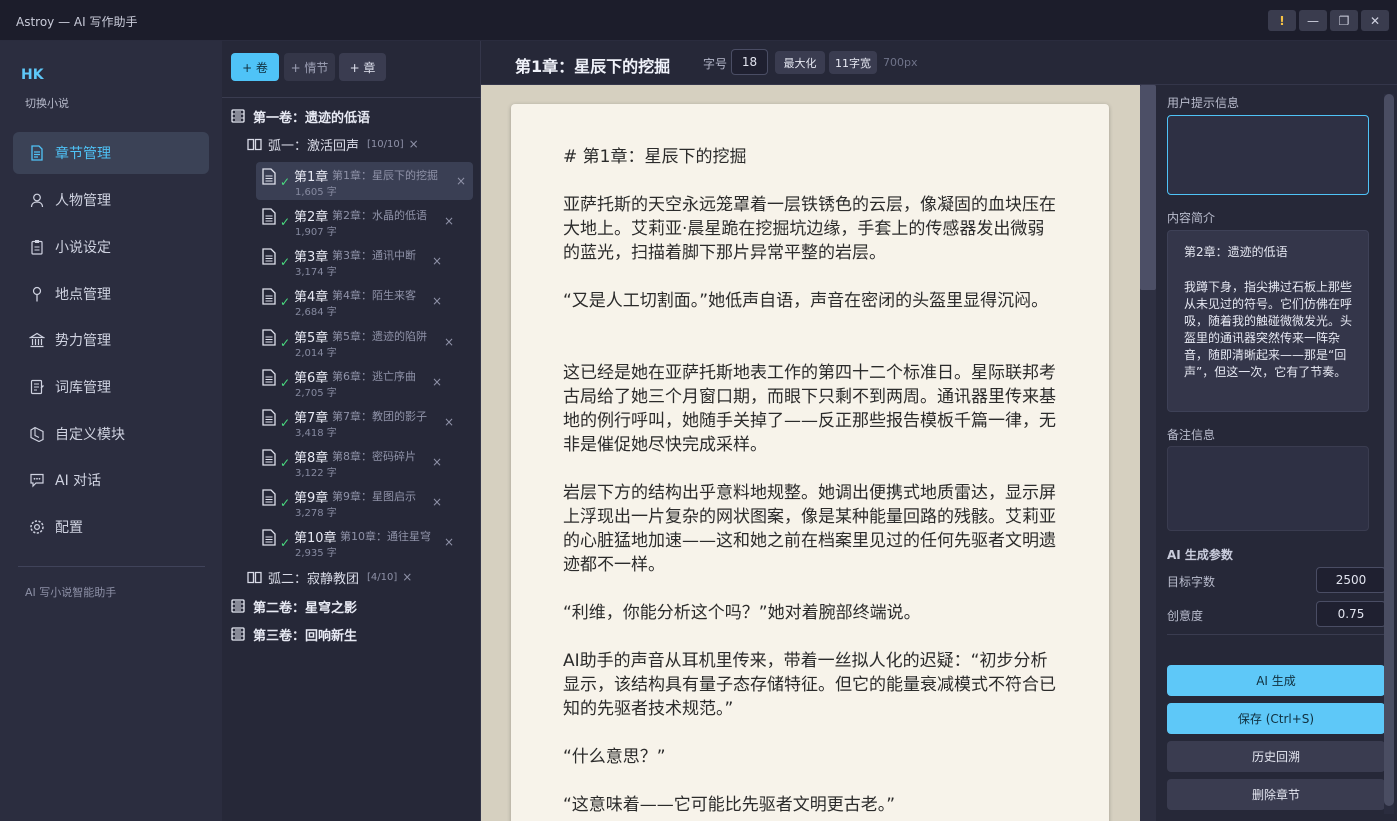 This screenshot has height=821, width=1397. What do you see at coordinates (37, 200) in the screenshot?
I see `person-icon` at bounding box center [37, 200].